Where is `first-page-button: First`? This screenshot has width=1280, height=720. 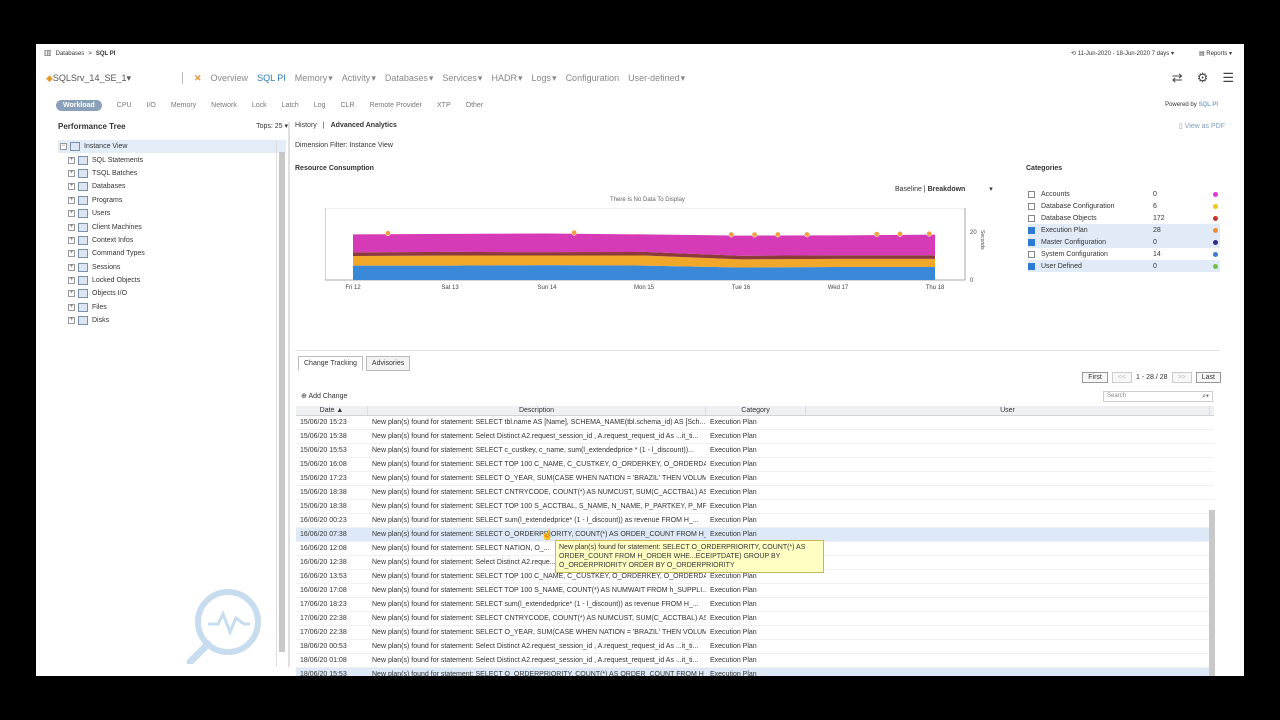 first-page-button: First is located at coordinates (1095, 377).